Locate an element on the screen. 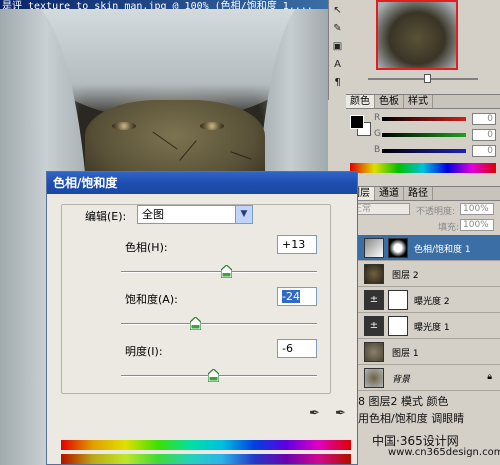 Image resolution: width=500 pixels, height=465 pixels. opacity-label: 不透明度: is located at coordinates (436, 212).